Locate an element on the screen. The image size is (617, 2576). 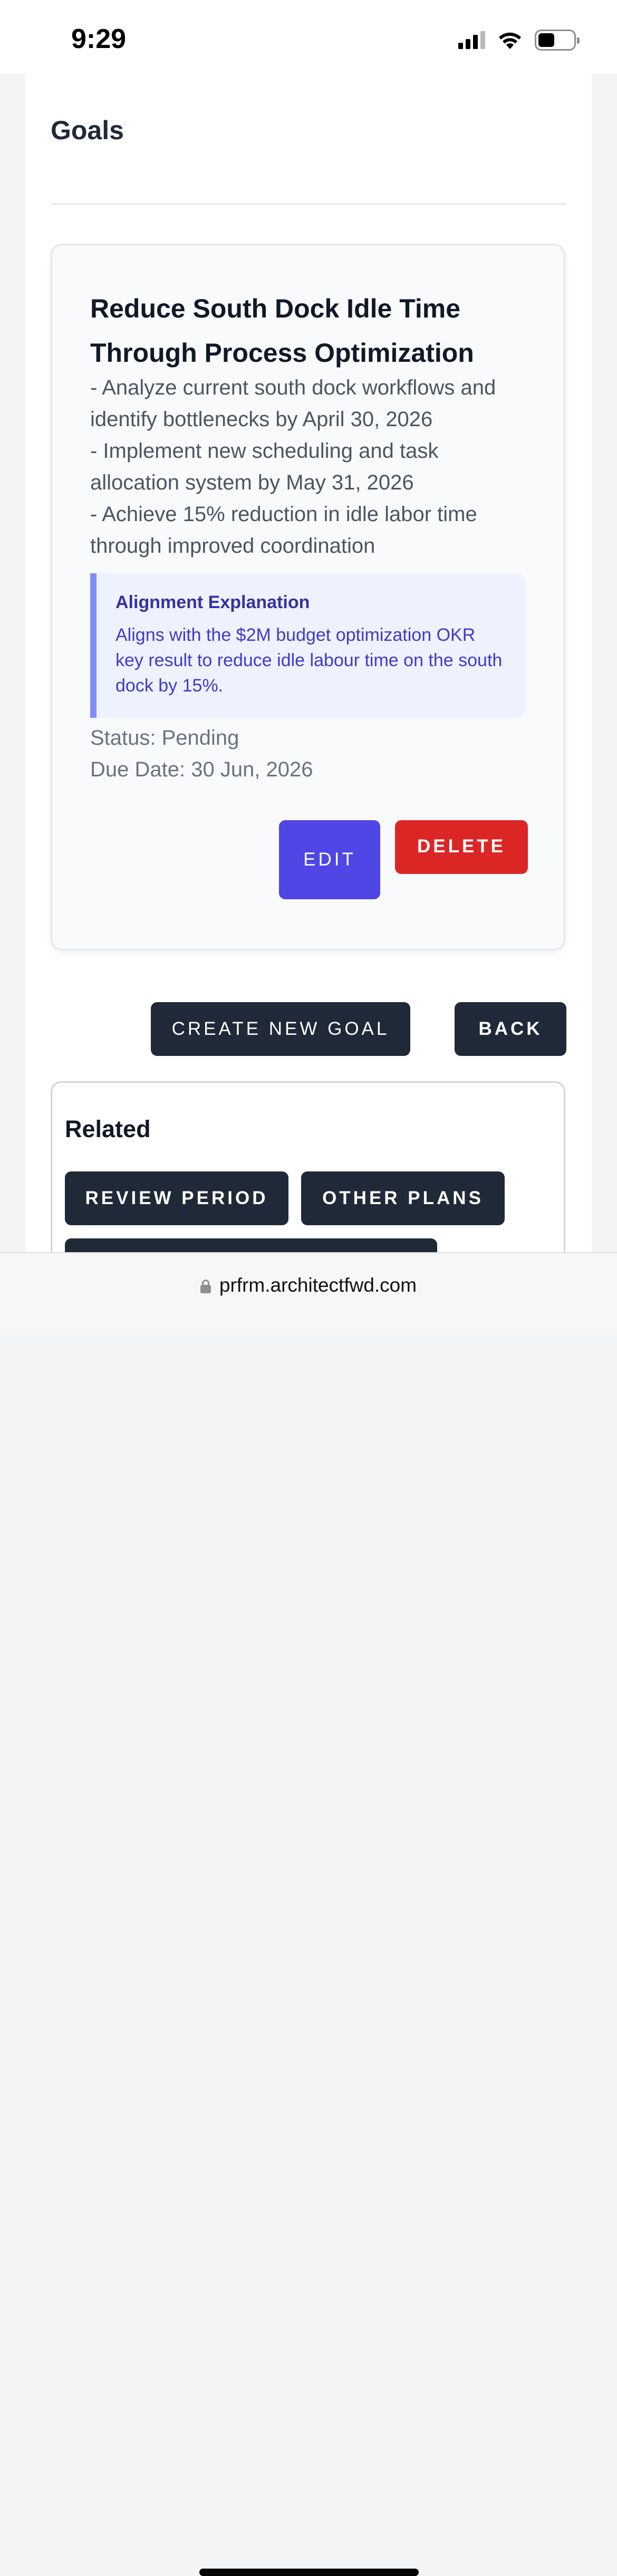
goal-due-date: Due Date: 30 Jun, 2026 is located at coordinates (201, 769).